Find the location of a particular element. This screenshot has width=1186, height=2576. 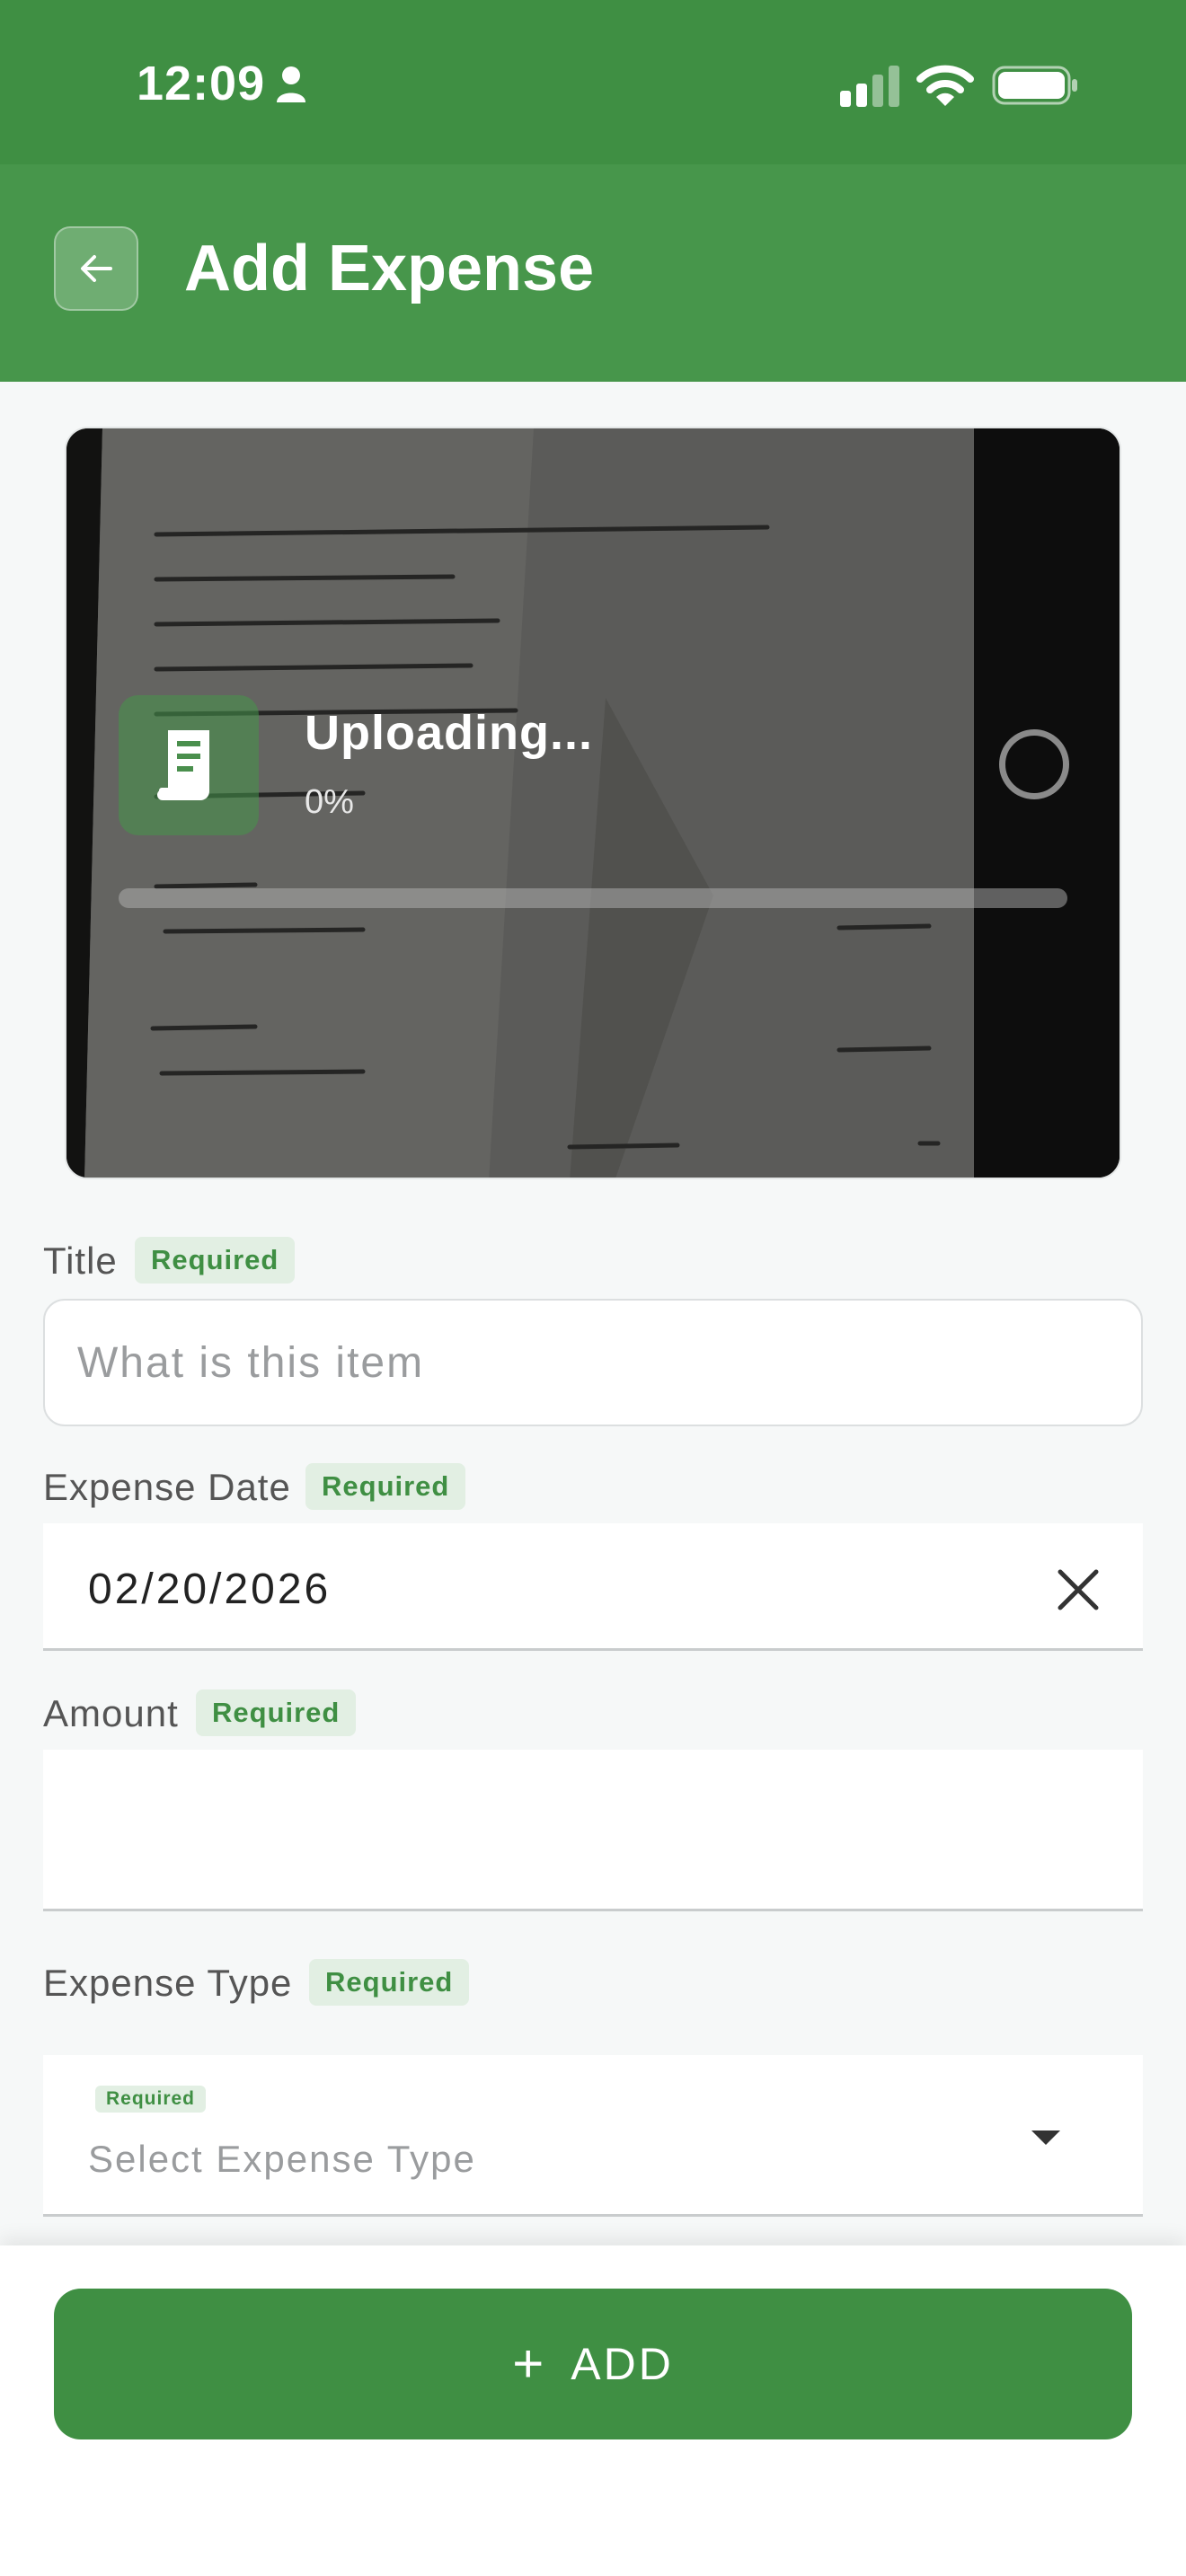

dropdown-arrow-icon is located at coordinates (1046, 2138).